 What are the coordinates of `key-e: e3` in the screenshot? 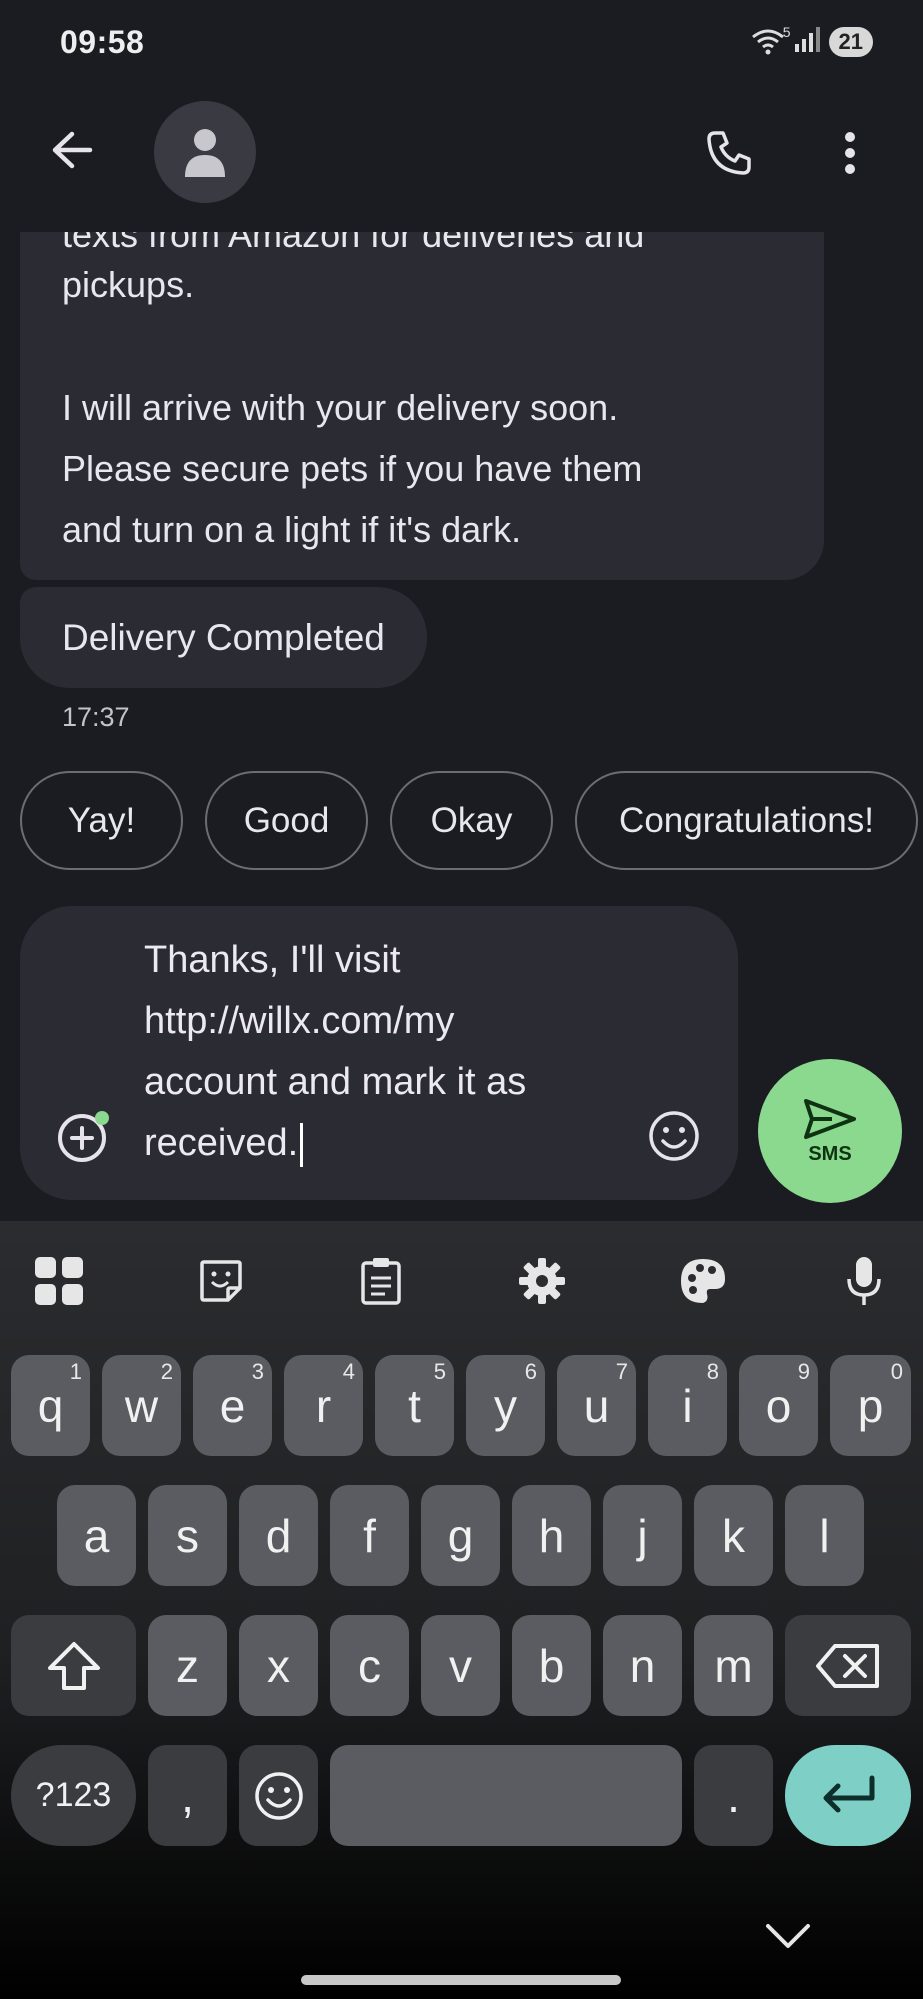 It's located at (232, 1405).